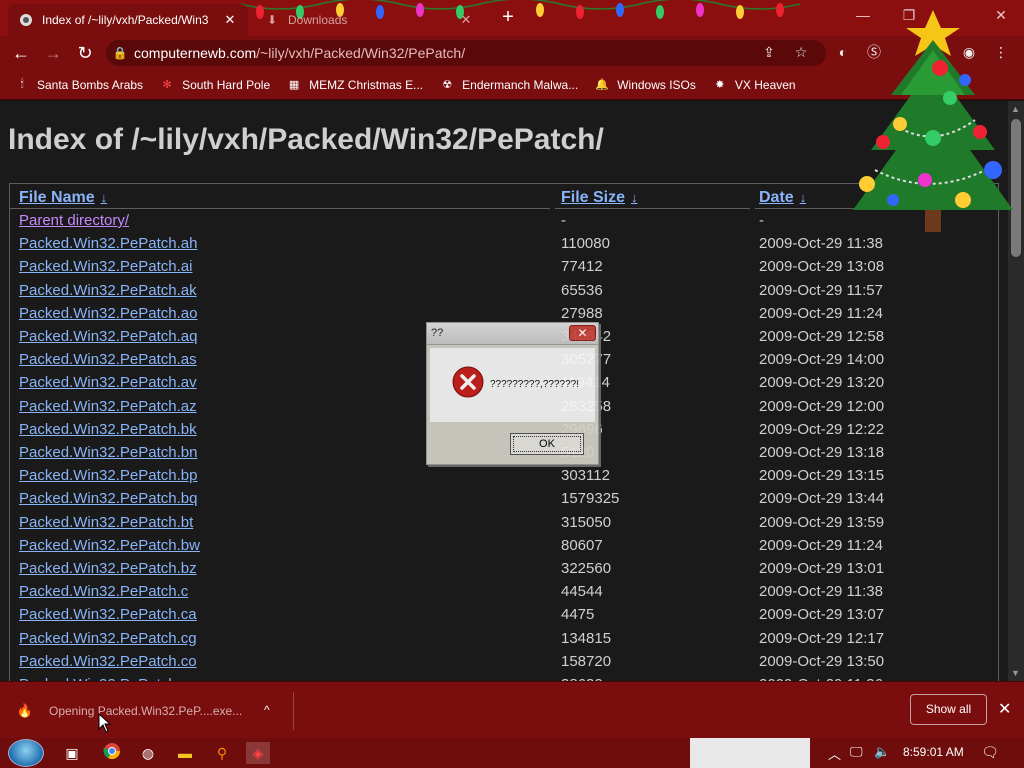 Image resolution: width=1024 pixels, height=768 pixels. What do you see at coordinates (822, 522) in the screenshot?
I see `file-date: 2009-Oct-29 13:59` at bounding box center [822, 522].